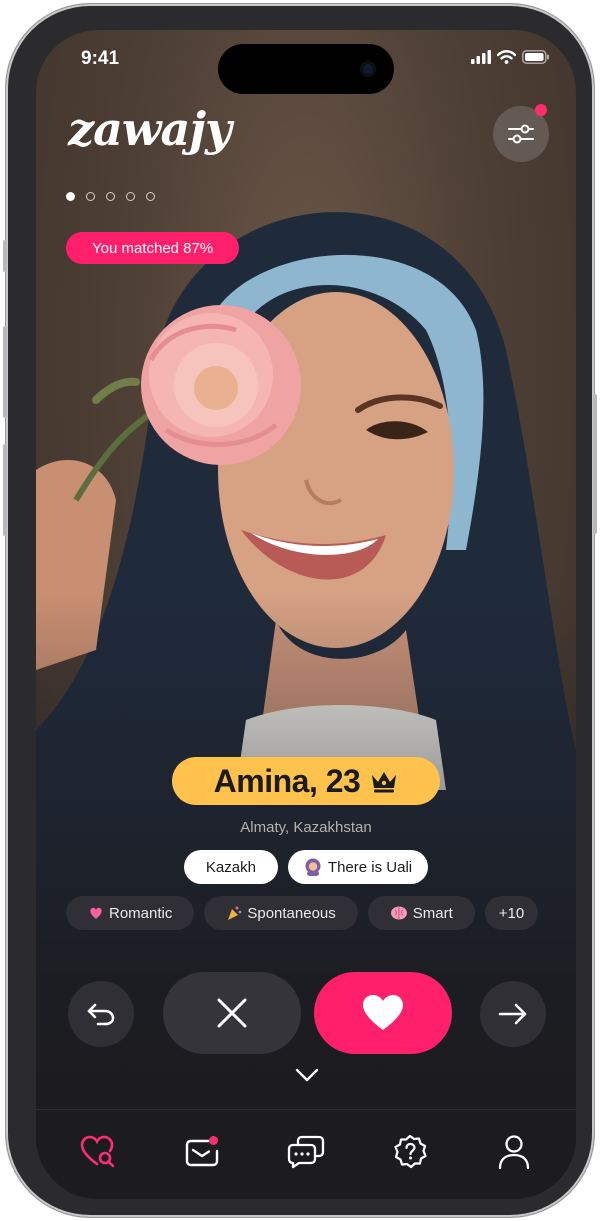 The image size is (600, 1221). Describe the element at coordinates (370, 867) in the screenshot. I see `tag-label: There is Uali` at that location.